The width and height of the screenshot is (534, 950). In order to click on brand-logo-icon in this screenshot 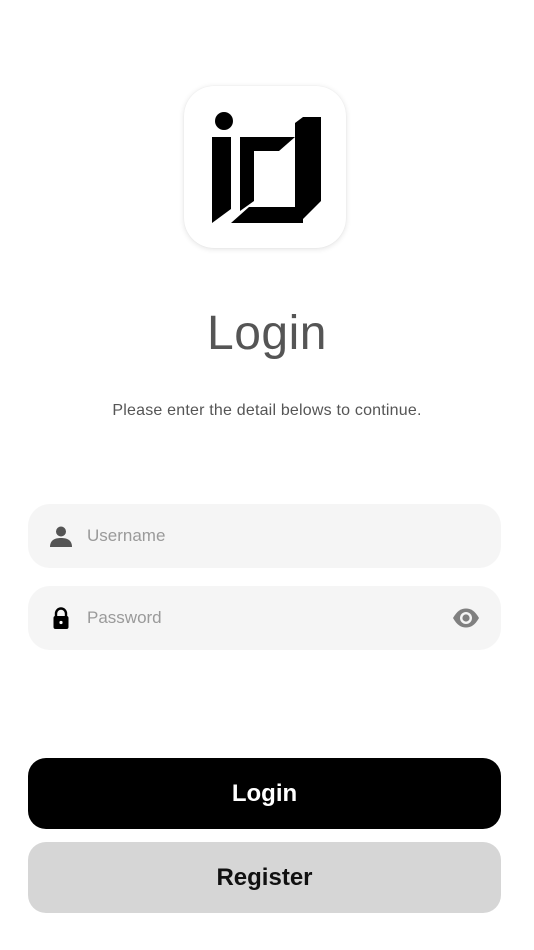, I will do `click(266, 167)`.